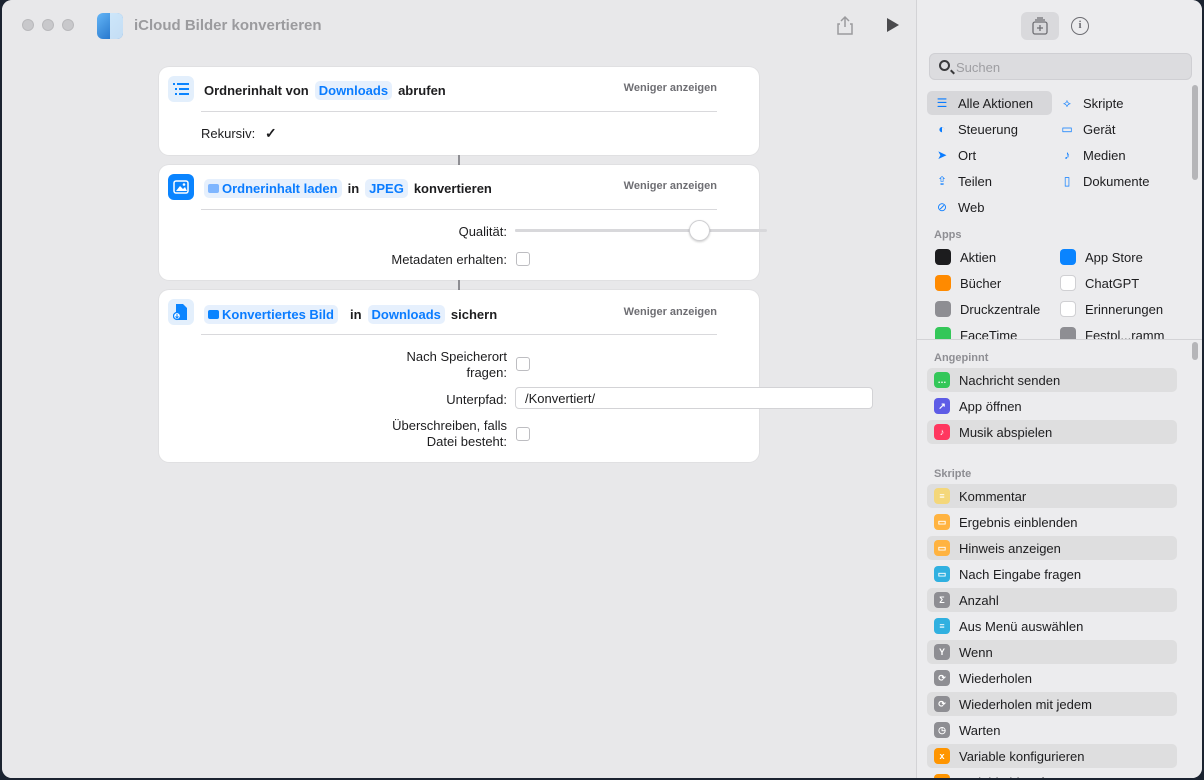 This screenshot has height=780, width=1204. Describe the element at coordinates (1022, 756) in the screenshot. I see `script-action-label: Variable konfigurieren` at that location.